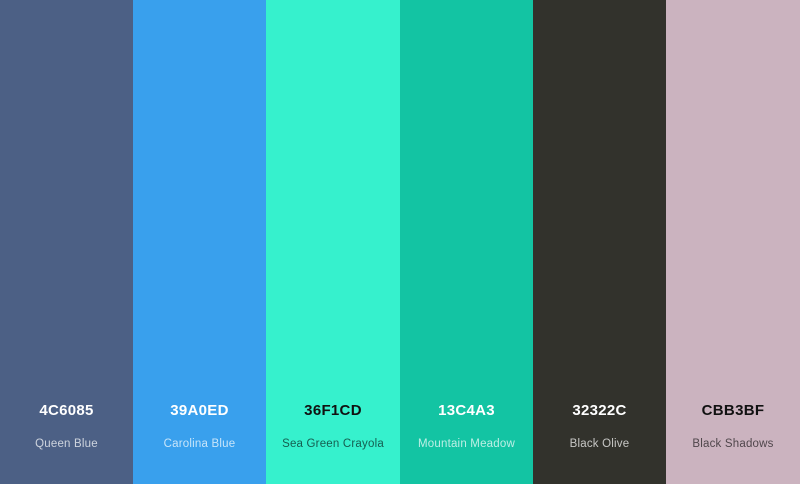  I want to click on swatch-hex: 36F1CD, so click(333, 410).